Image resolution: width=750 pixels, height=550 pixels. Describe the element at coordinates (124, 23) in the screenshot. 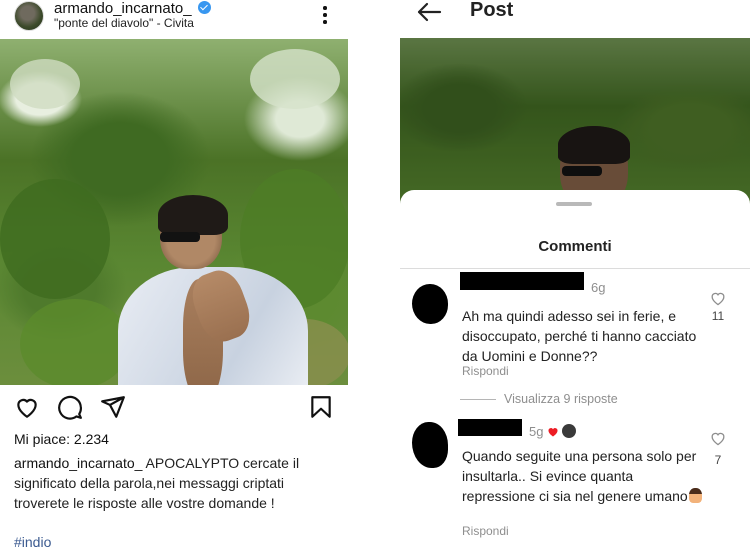

I see `post-location: "ponte del diavolo" - Civita` at that location.